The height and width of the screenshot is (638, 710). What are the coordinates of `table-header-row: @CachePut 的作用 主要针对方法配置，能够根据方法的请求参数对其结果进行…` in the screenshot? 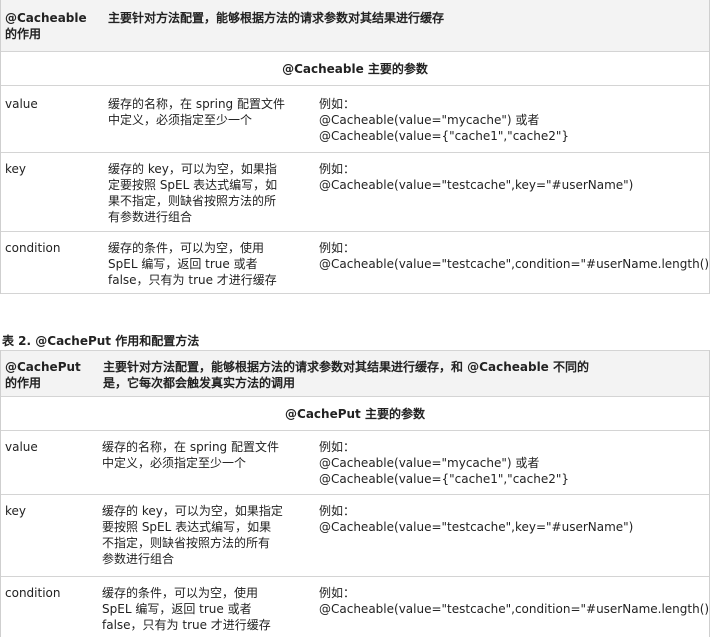 It's located at (355, 373).